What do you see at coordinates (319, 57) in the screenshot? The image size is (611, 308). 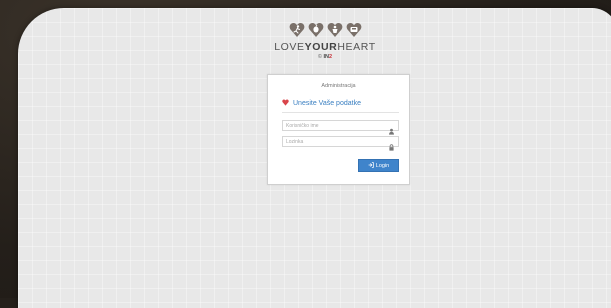 I see `copyright-symbol: ©` at bounding box center [319, 57].